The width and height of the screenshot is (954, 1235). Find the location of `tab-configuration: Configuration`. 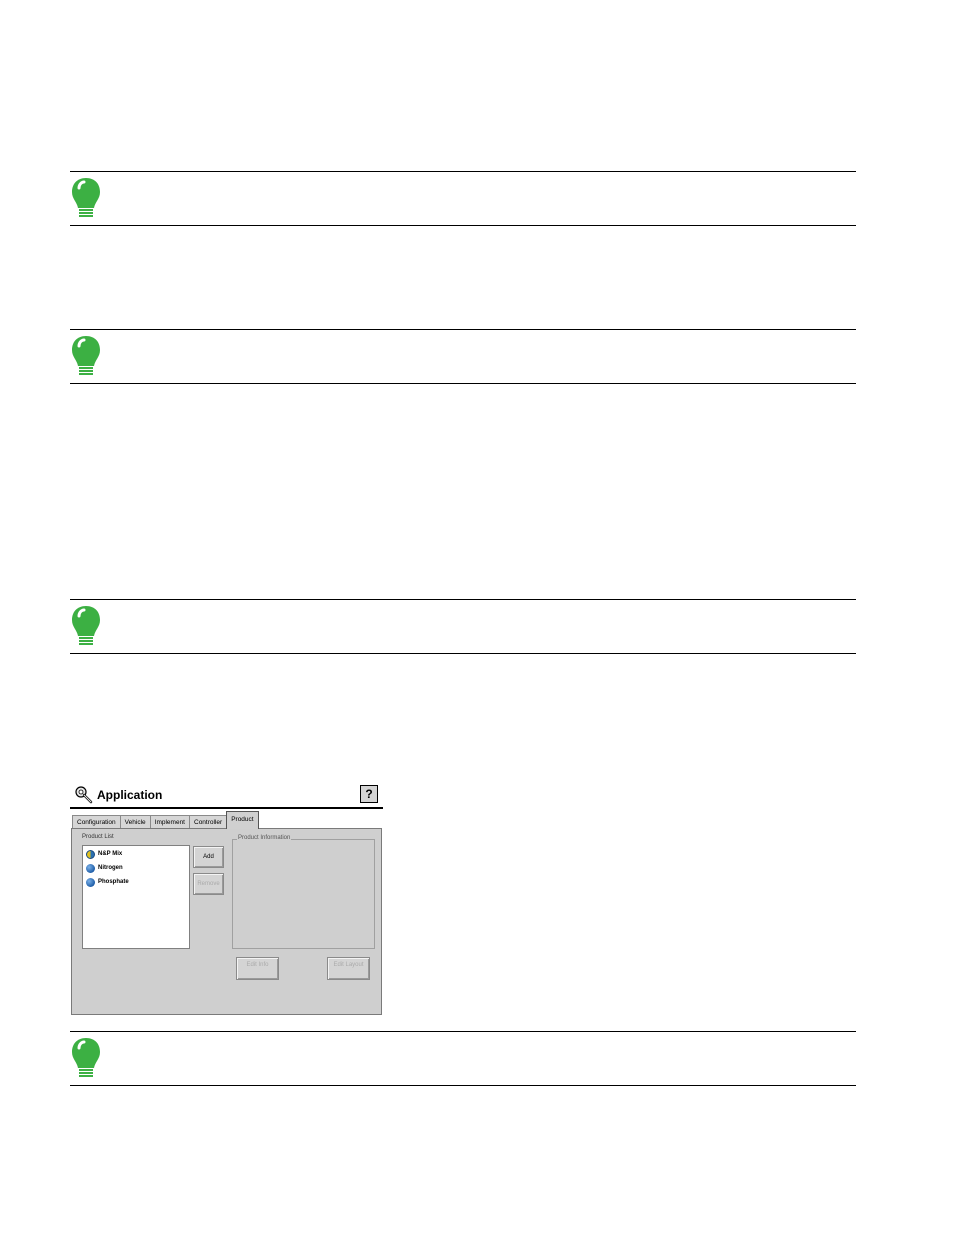

tab-configuration: Configuration is located at coordinates (96, 822).